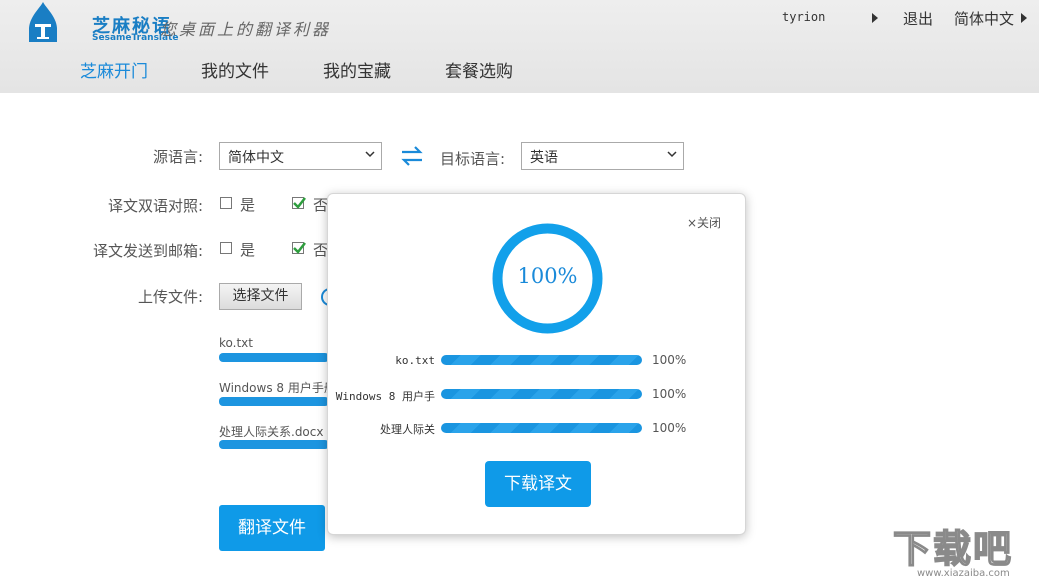 The width and height of the screenshot is (1039, 583). What do you see at coordinates (226, 203) in the screenshot?
I see `bilingual-yes-checkbox` at bounding box center [226, 203].